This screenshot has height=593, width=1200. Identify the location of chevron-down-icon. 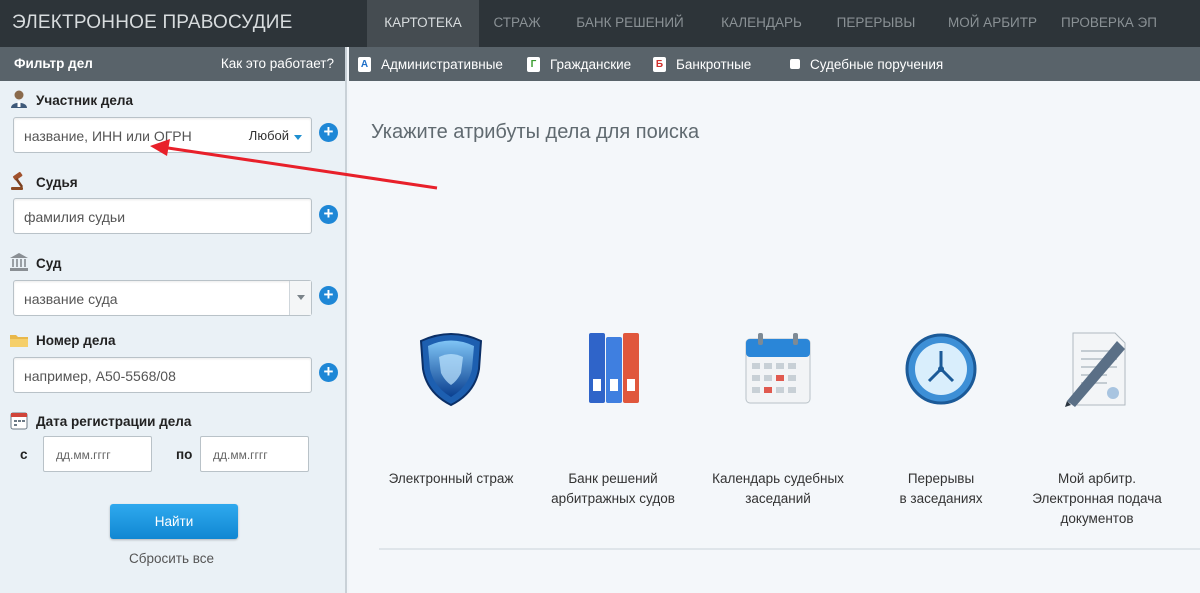
(298, 137).